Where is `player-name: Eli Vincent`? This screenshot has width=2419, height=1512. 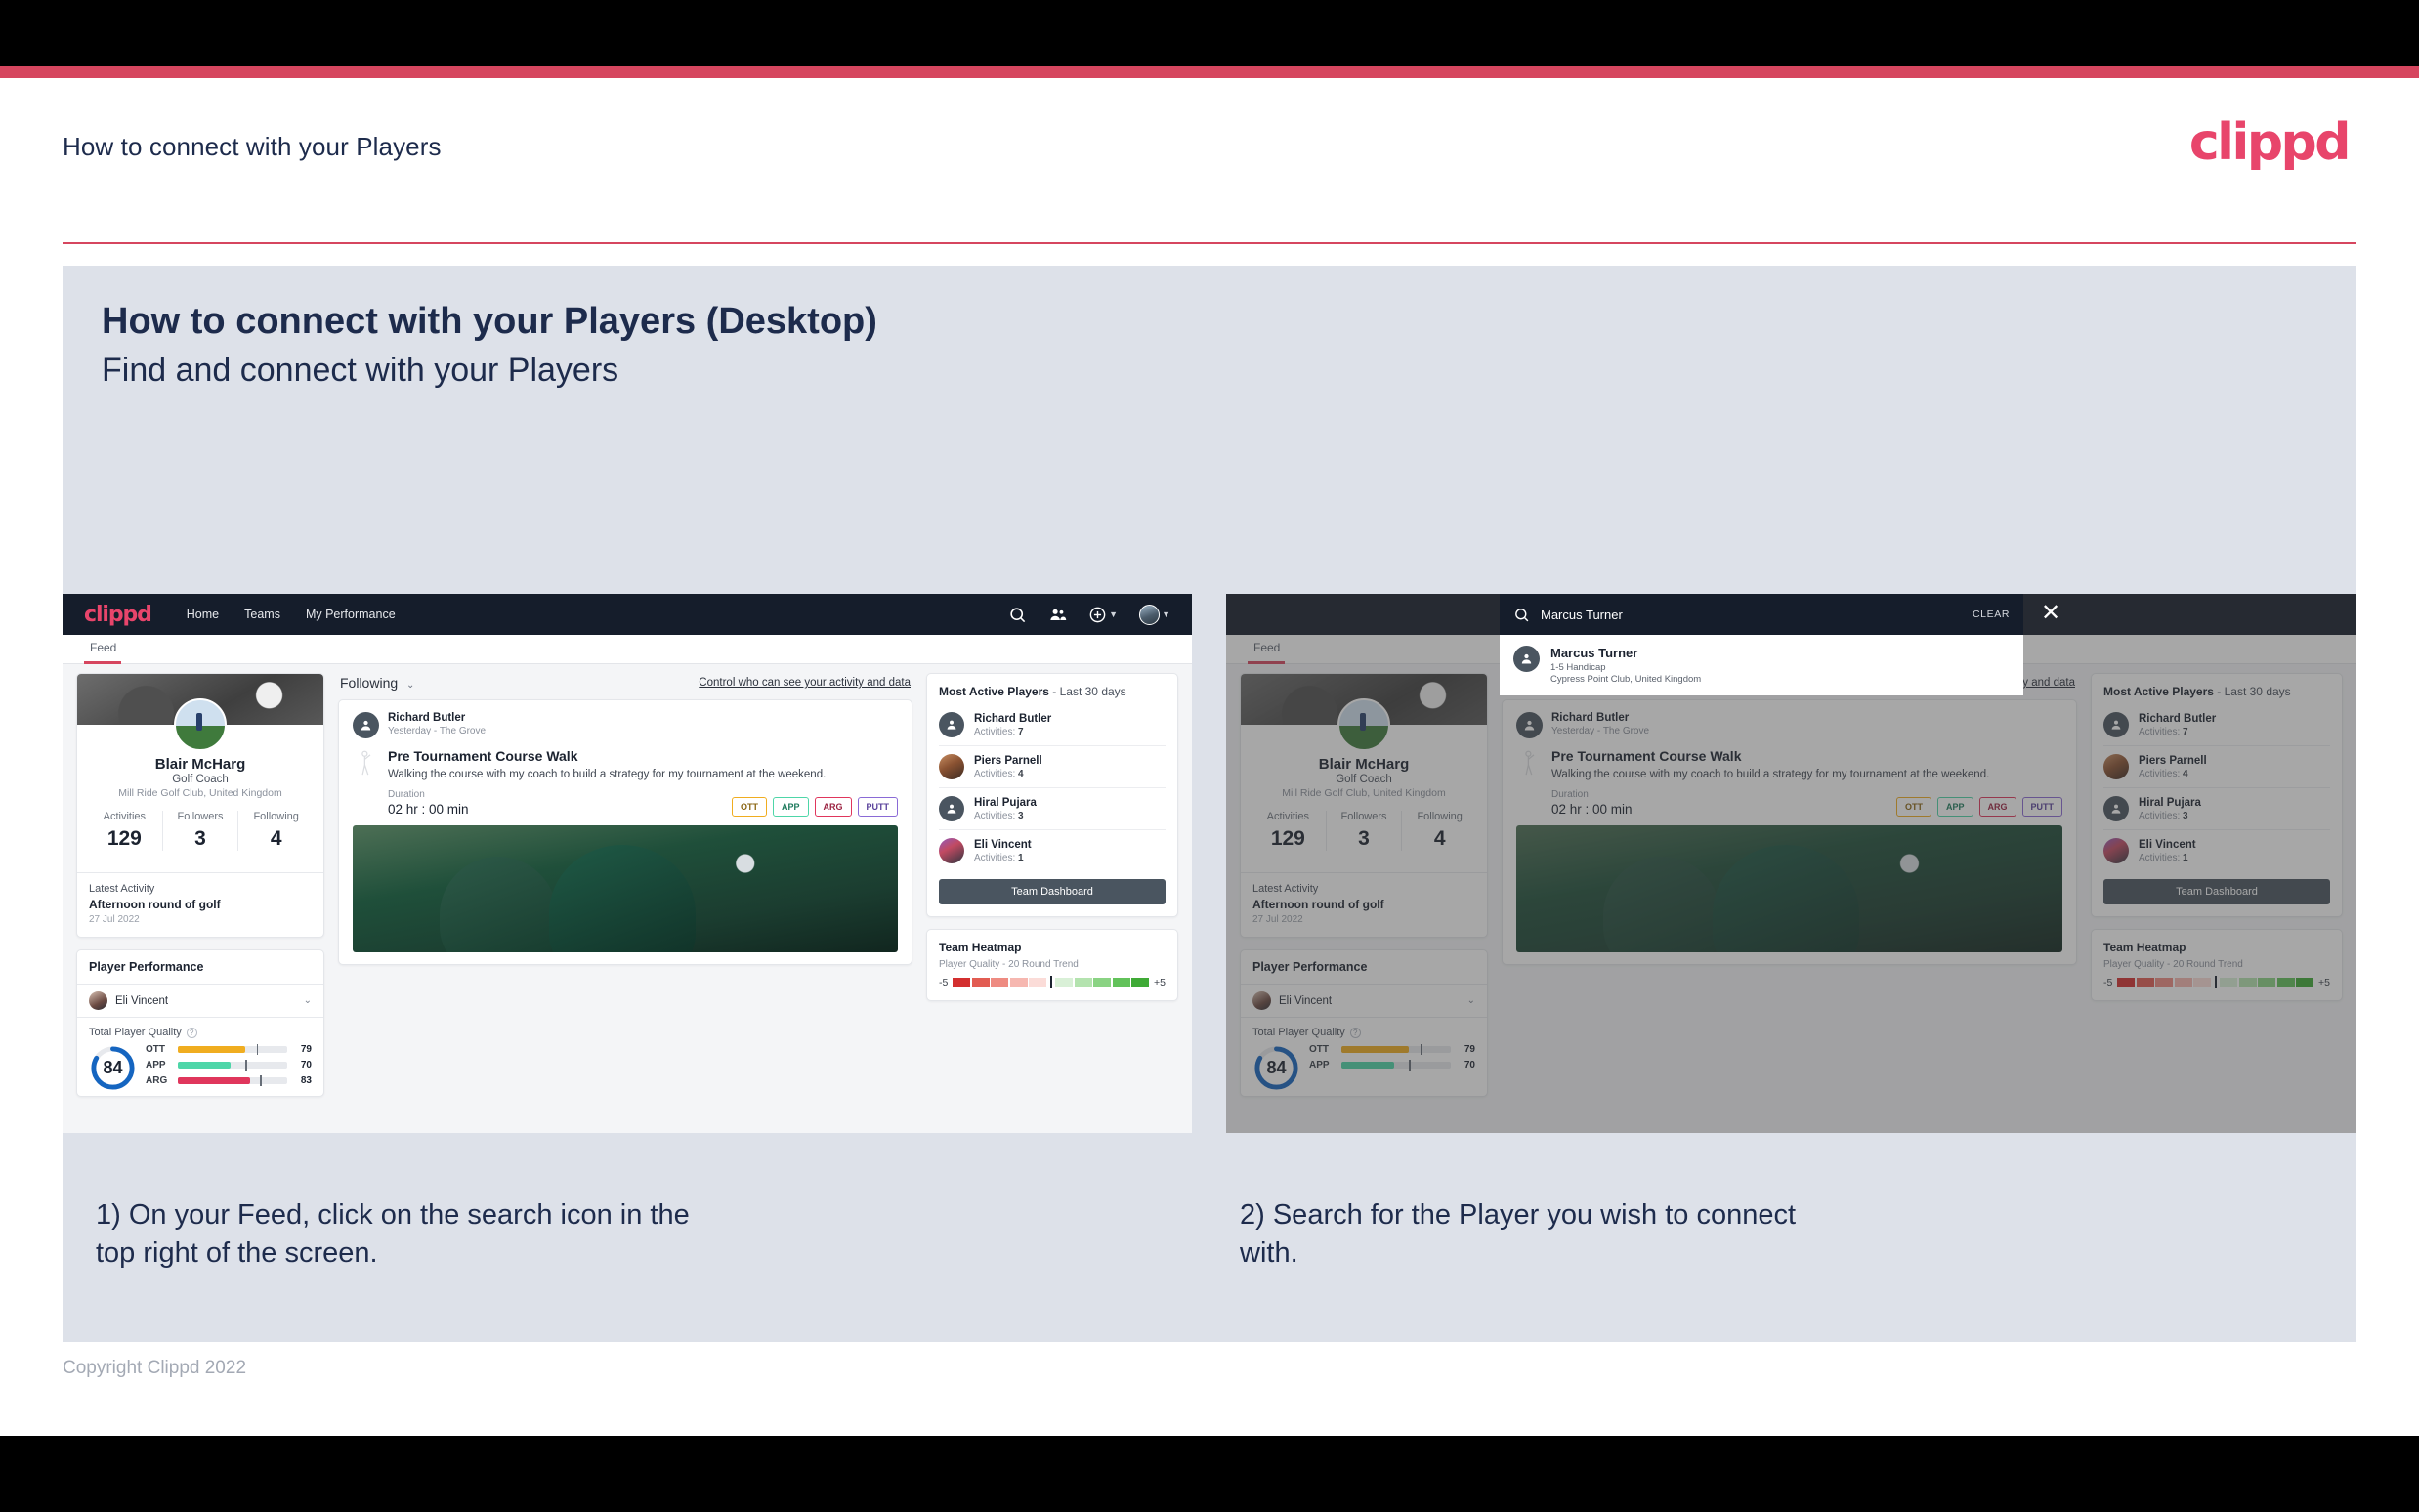
player-name: Eli Vincent is located at coordinates (1003, 844).